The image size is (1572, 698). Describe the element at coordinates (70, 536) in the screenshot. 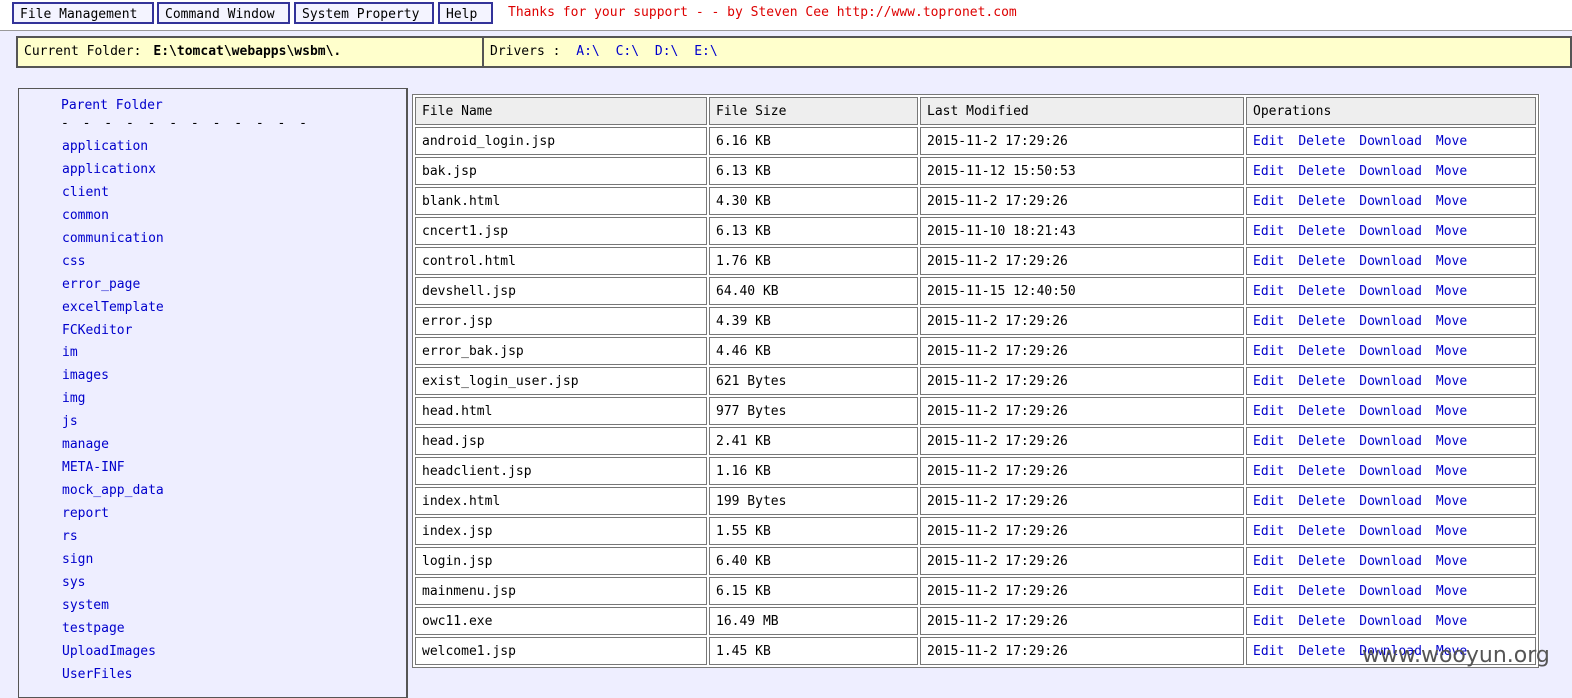

I see `folder-link: rs` at that location.